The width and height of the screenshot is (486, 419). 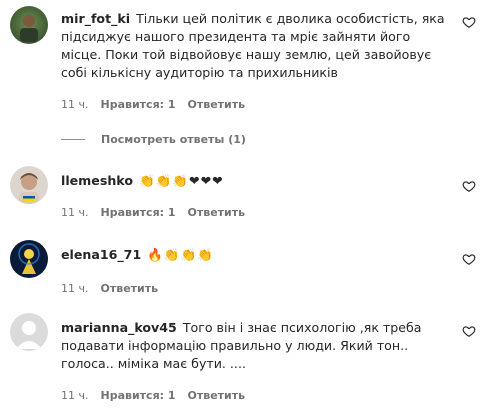 I want to click on username: elena16_71, so click(x=101, y=254).